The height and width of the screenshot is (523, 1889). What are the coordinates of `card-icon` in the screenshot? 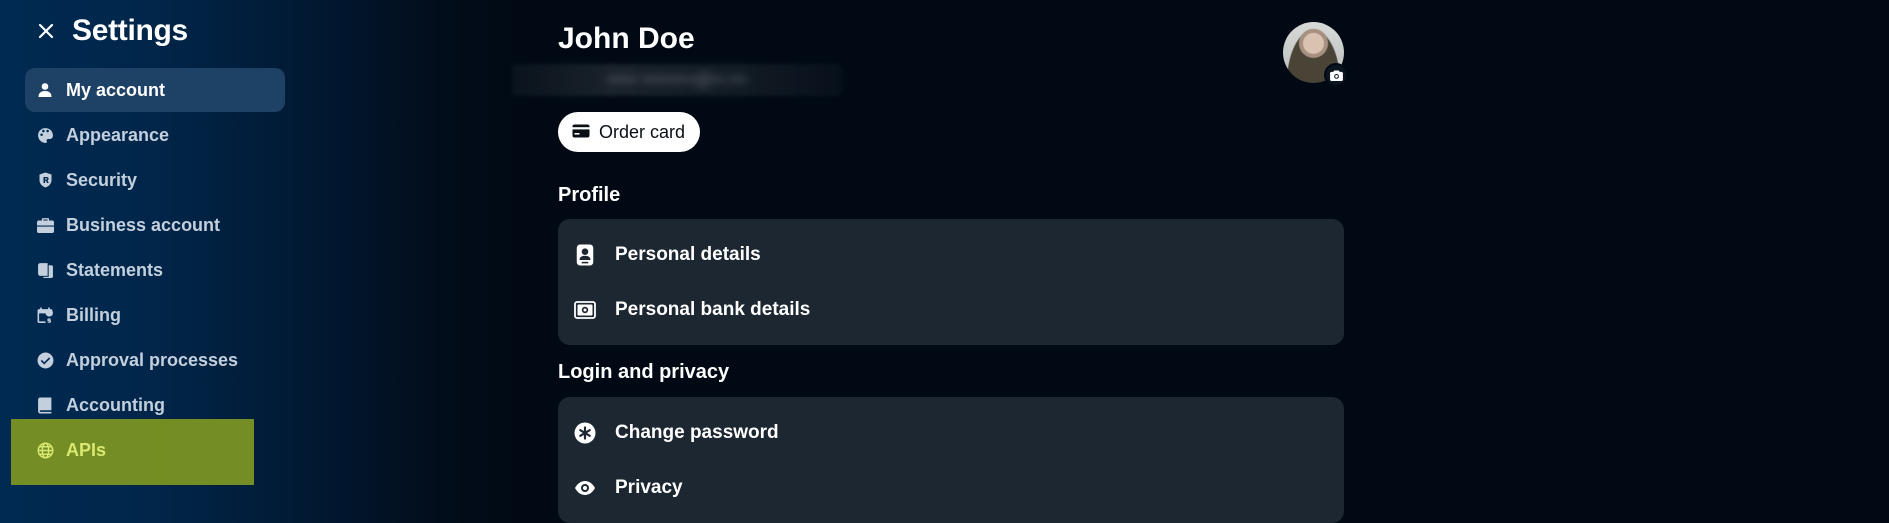 It's located at (581, 132).